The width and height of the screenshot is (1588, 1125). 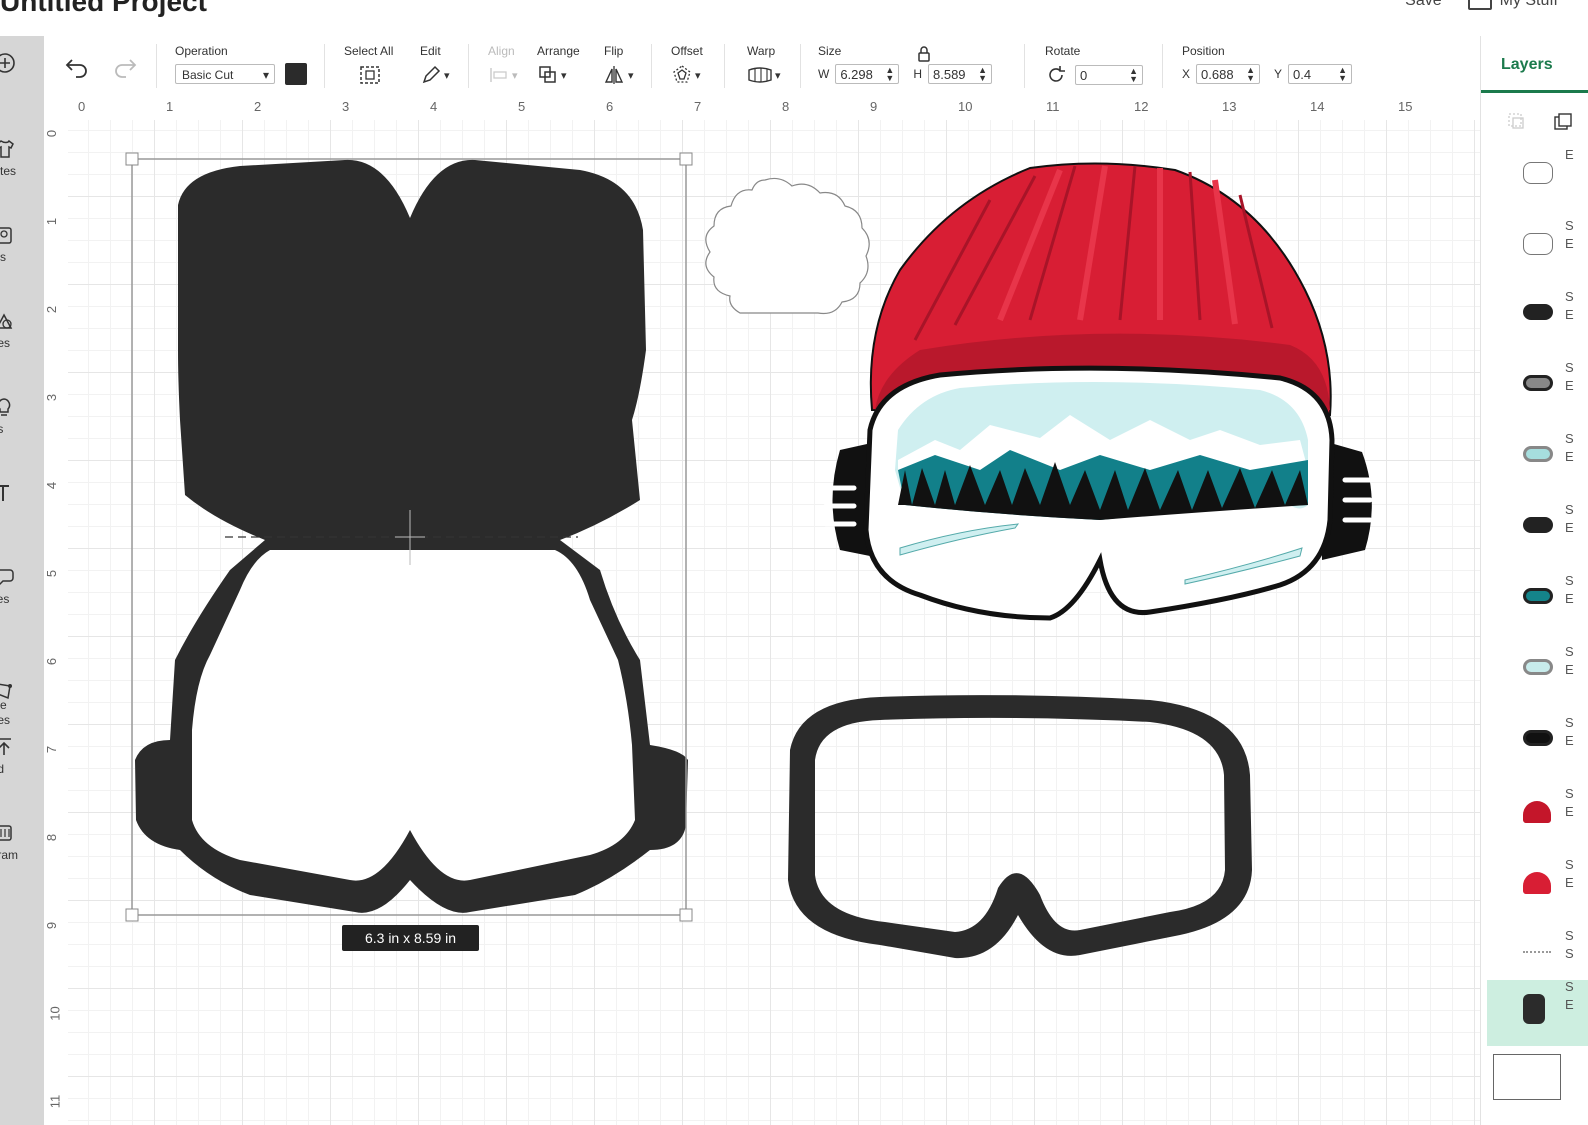 What do you see at coordinates (619, 65) in the screenshot?
I see `flip-group: Flip ▾` at bounding box center [619, 65].